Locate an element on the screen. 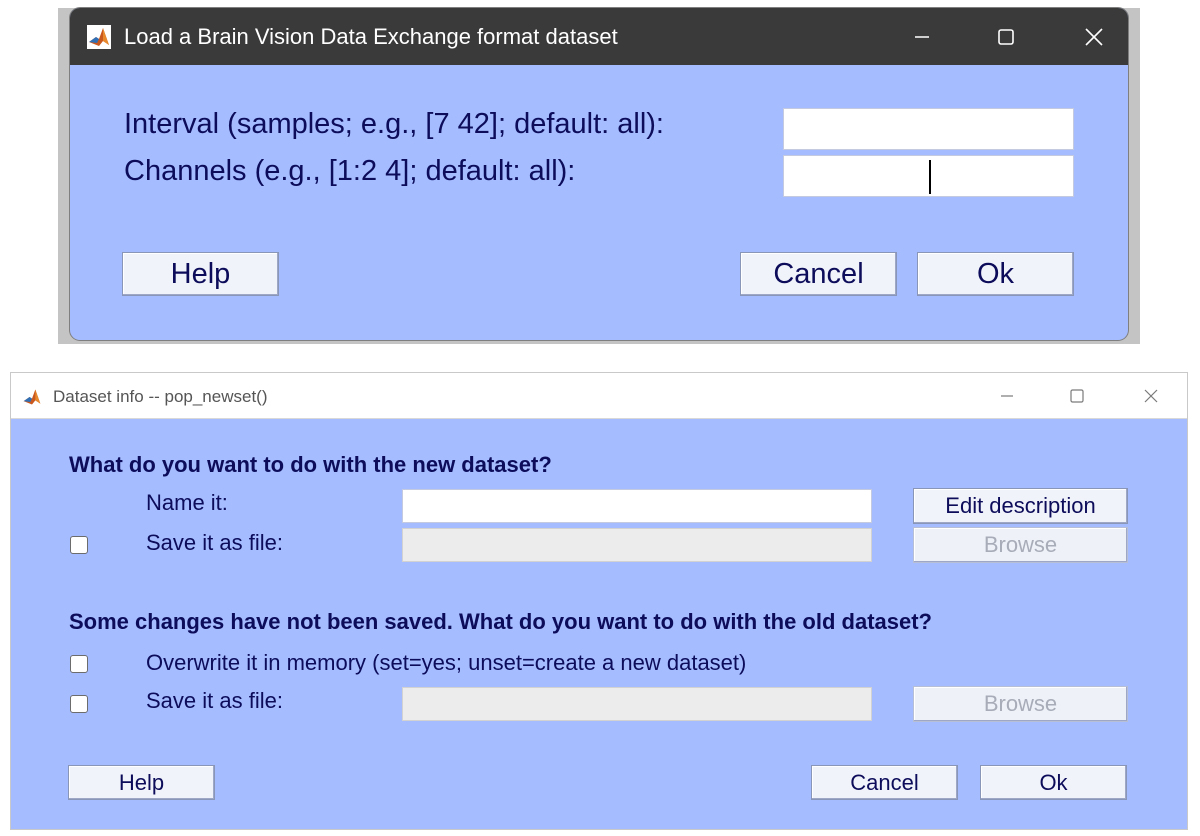  browse-new-button: Browse is located at coordinates (1020, 545).